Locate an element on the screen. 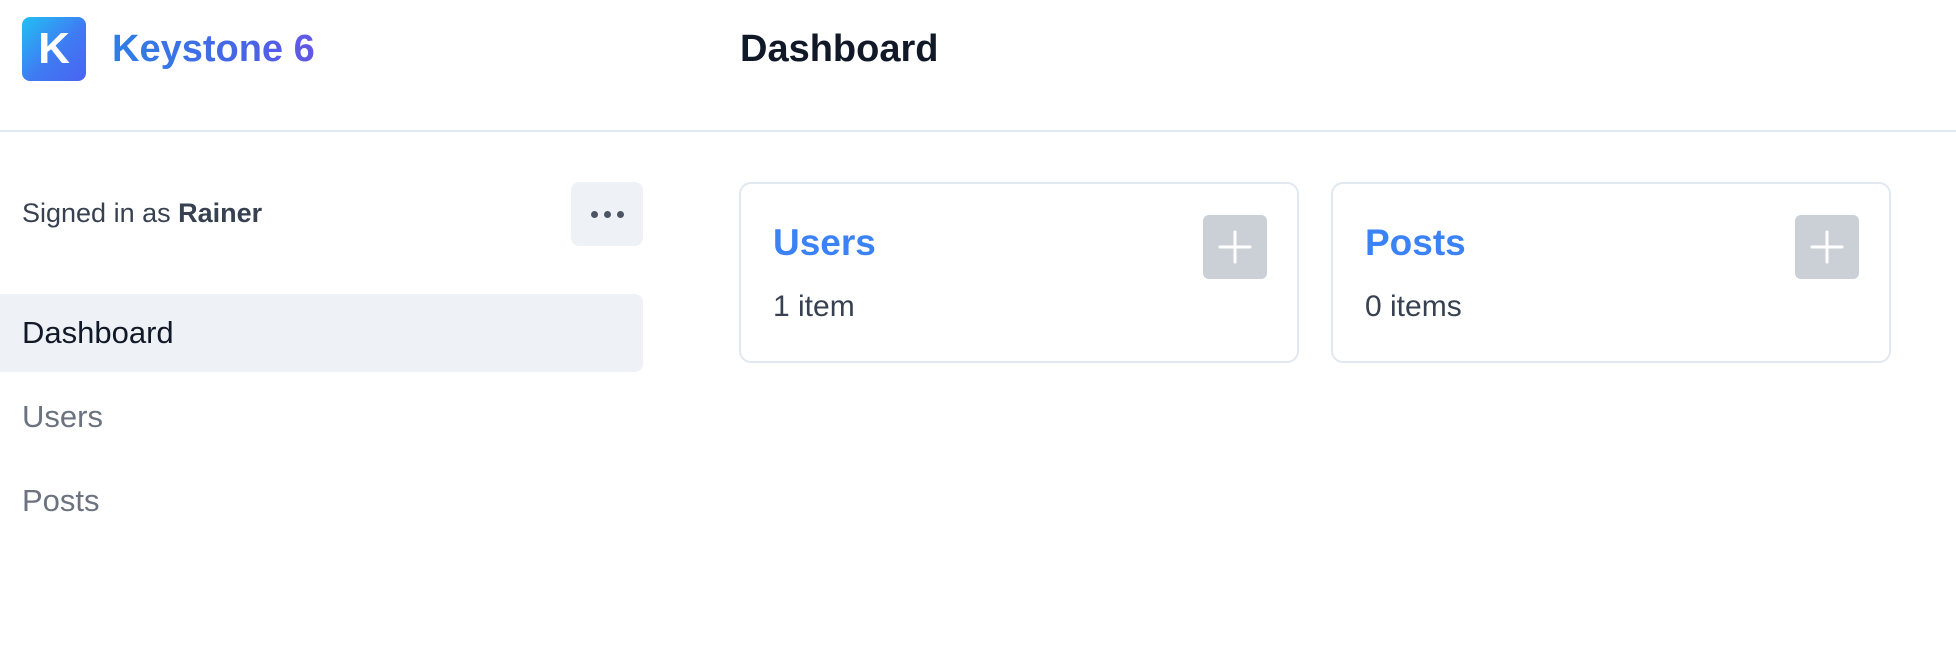 The height and width of the screenshot is (652, 1956). sidebar-item-dashboard: Dashboard is located at coordinates (321, 333).